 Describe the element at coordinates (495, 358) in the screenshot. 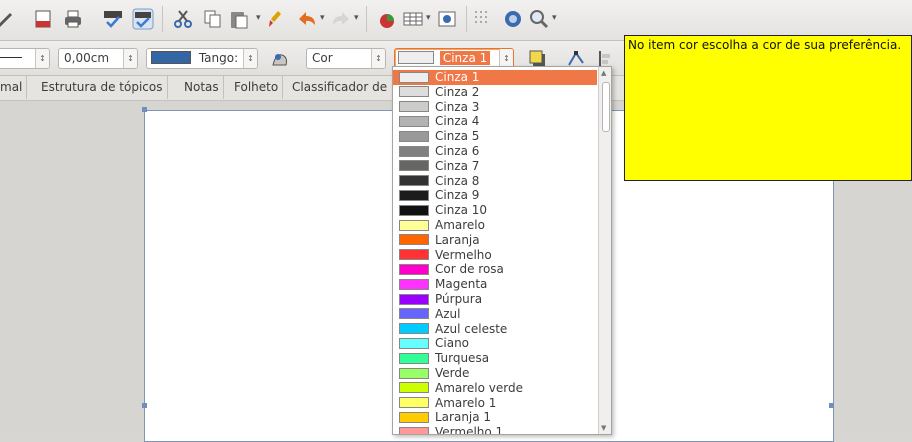

I see `color-option: Turquesa` at that location.